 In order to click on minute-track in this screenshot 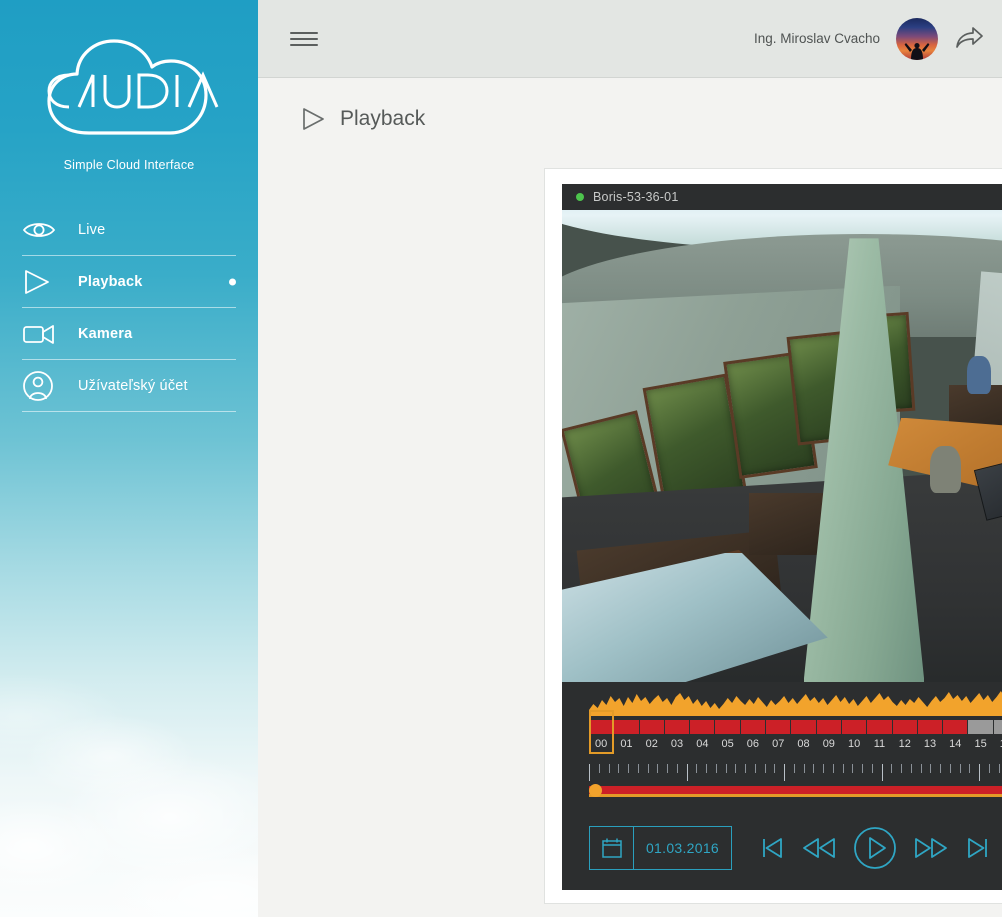, I will do `click(795, 783)`.